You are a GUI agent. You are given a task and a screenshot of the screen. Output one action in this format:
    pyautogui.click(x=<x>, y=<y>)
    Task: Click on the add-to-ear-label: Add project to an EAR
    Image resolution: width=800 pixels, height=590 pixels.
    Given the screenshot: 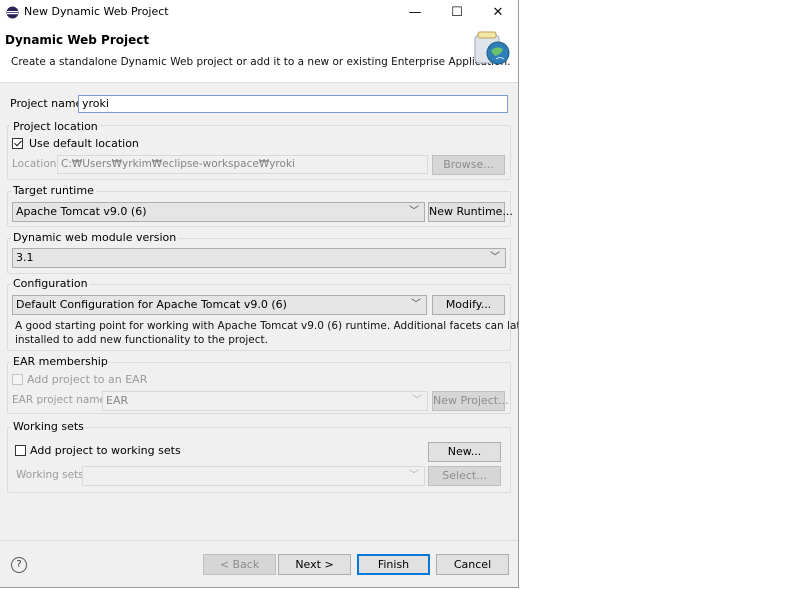 What is the action you would take?
    pyautogui.click(x=87, y=379)
    